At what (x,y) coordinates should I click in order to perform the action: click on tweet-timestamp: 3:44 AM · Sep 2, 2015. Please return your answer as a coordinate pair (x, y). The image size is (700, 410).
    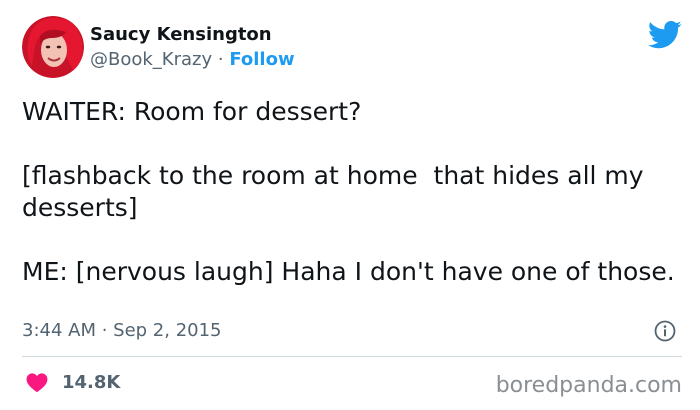
    Looking at the image, I should click on (122, 330).